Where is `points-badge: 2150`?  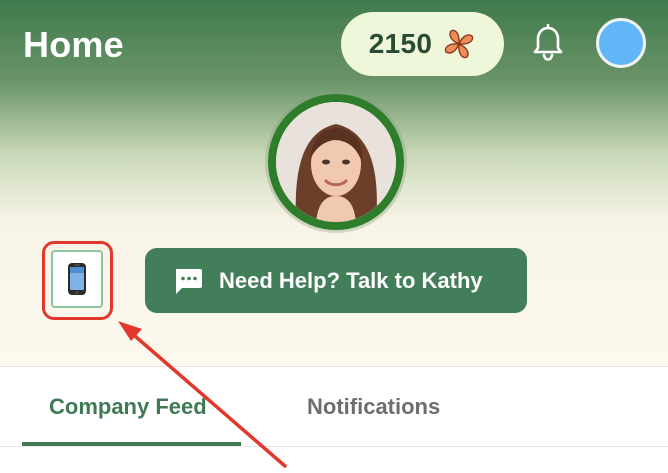 points-badge: 2150 is located at coordinates (422, 44).